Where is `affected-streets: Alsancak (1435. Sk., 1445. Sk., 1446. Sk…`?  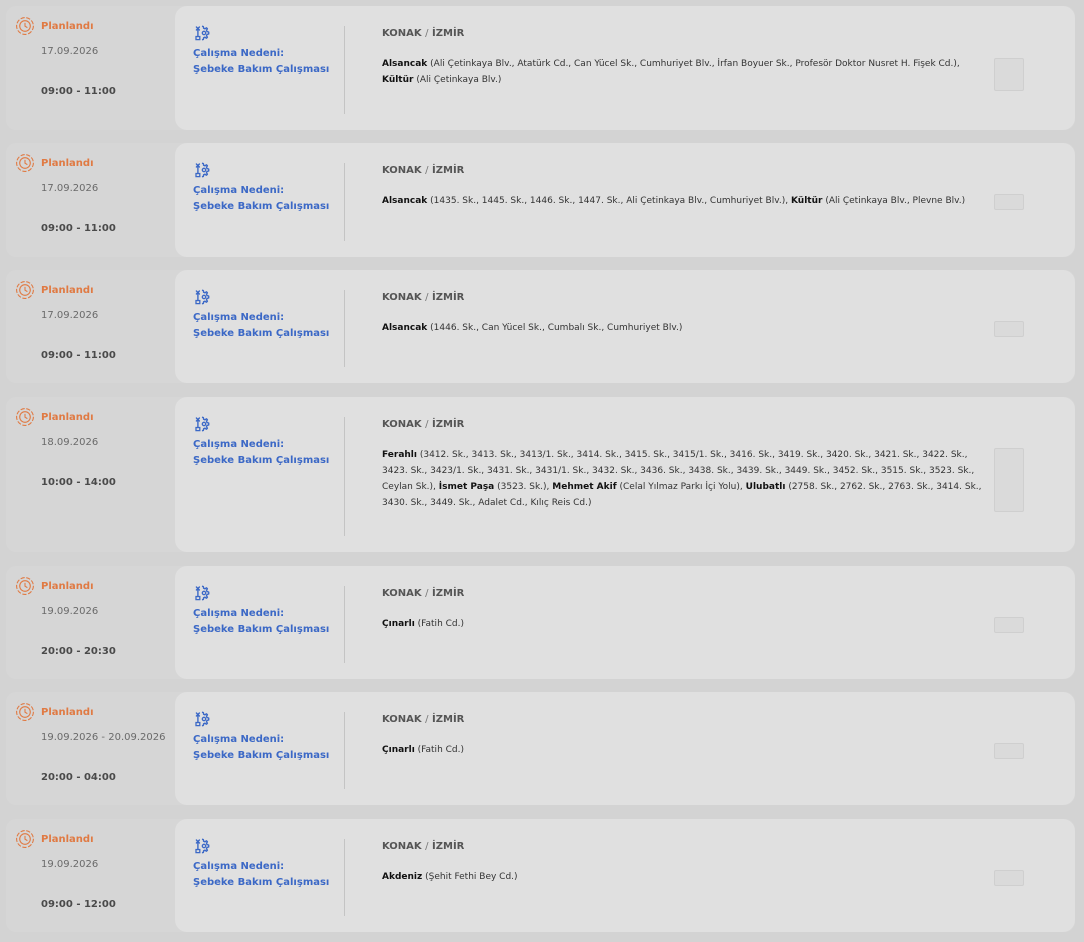
affected-streets: Alsancak (1435. Sk., 1445. Sk., 1446. Sk… is located at coordinates (685, 201).